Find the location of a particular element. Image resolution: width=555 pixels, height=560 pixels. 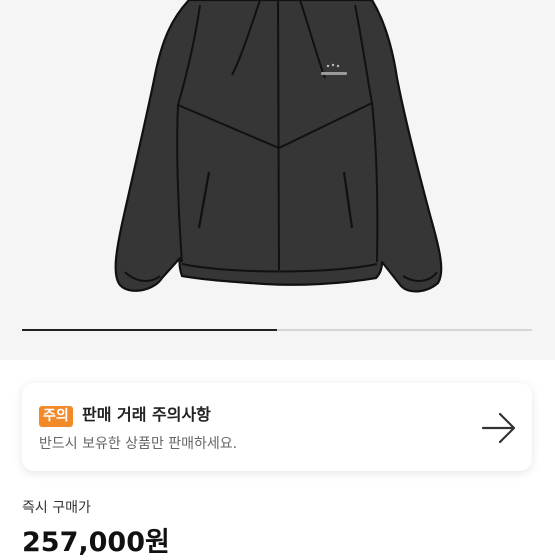

instant-buy-price-label: 즉시 구매가 is located at coordinates (56, 508).